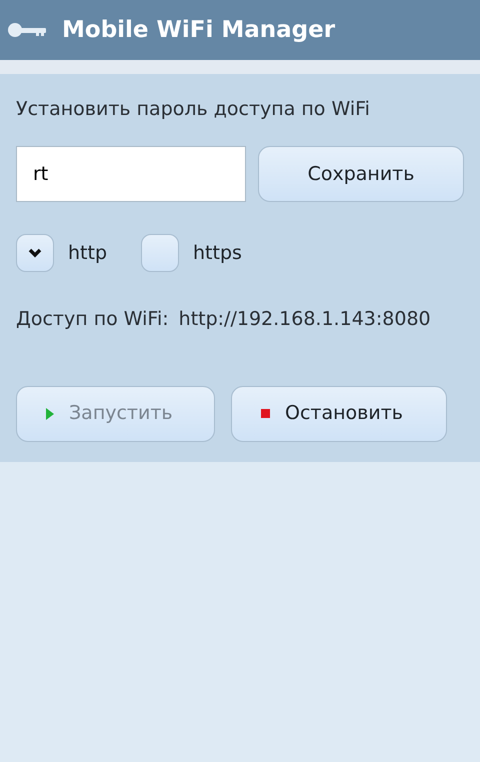  I want to click on stop-icon, so click(265, 413).